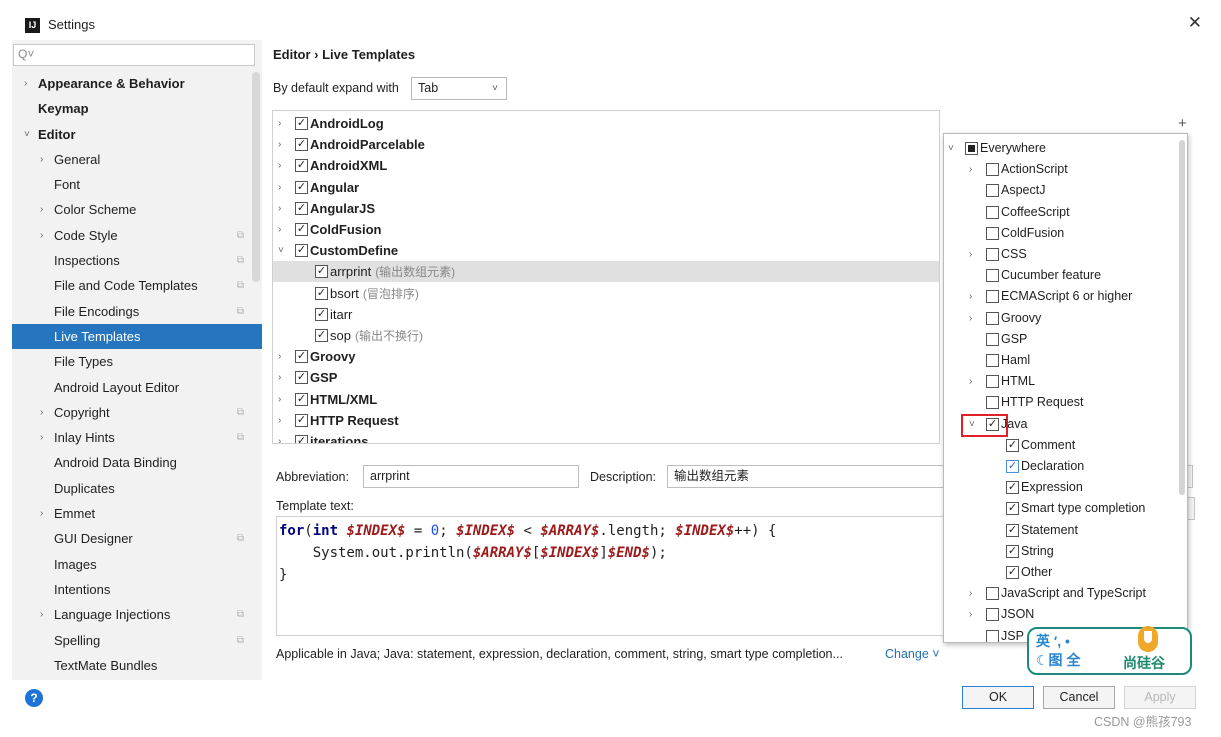  I want to click on sidebar-item: Inspections ⧉, so click(137, 260).